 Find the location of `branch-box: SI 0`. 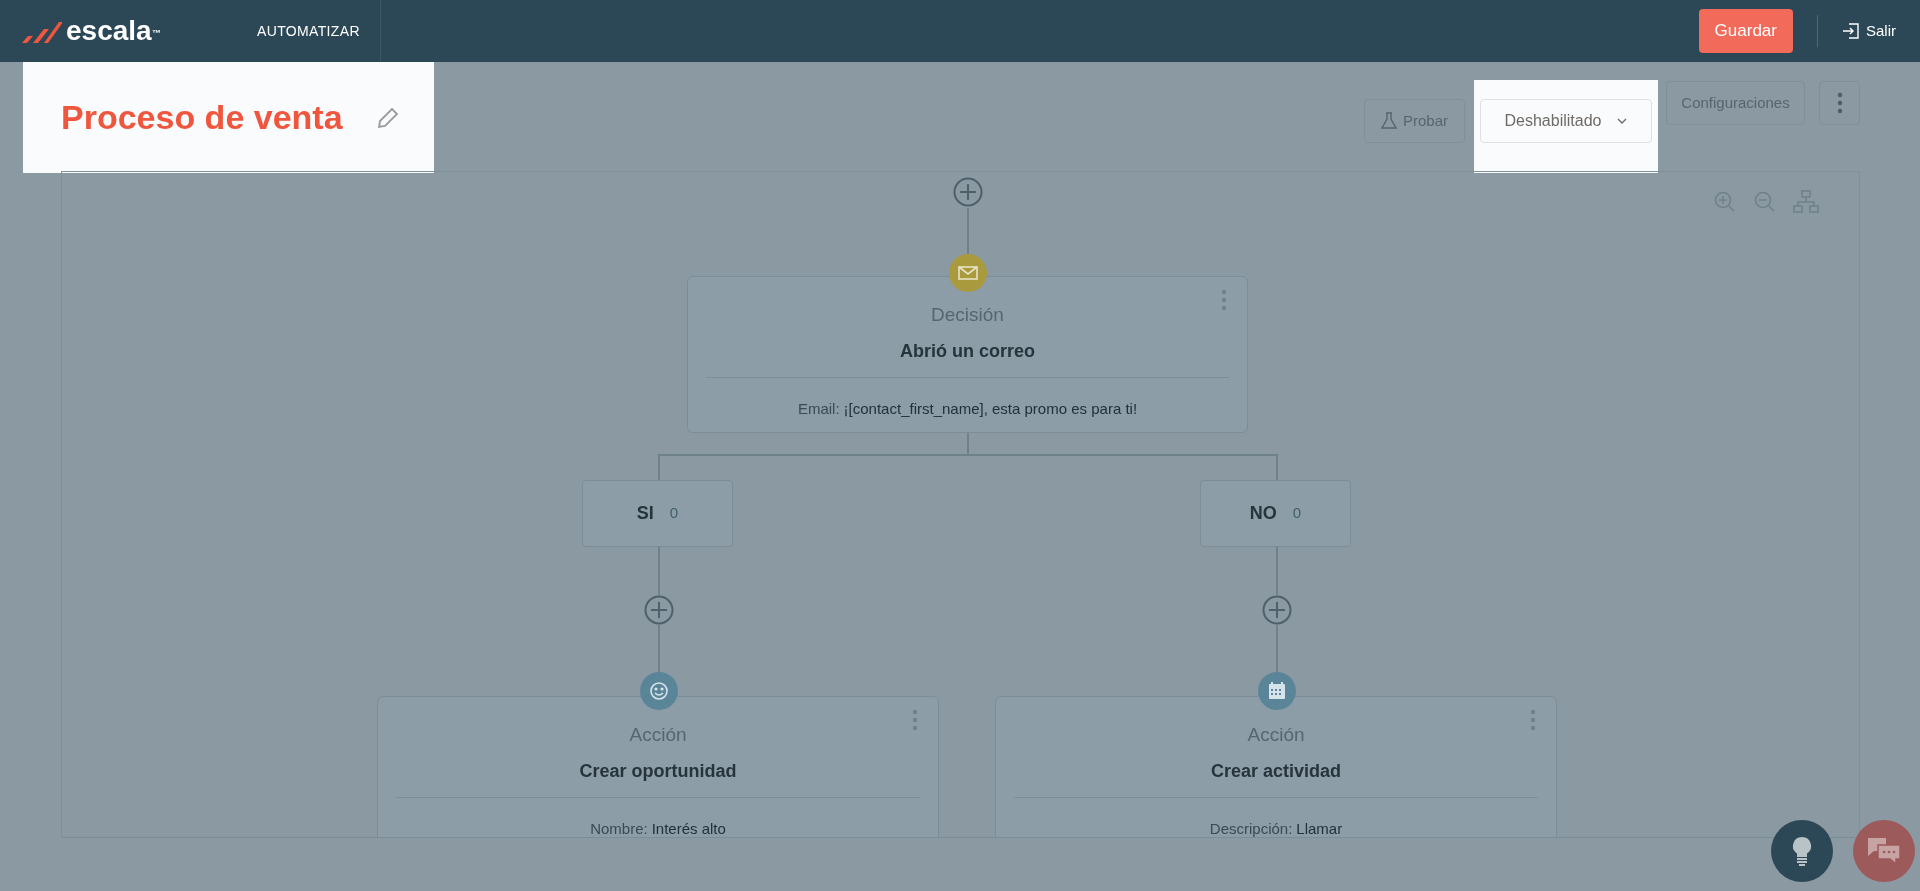

branch-box: SI 0 is located at coordinates (657, 513).